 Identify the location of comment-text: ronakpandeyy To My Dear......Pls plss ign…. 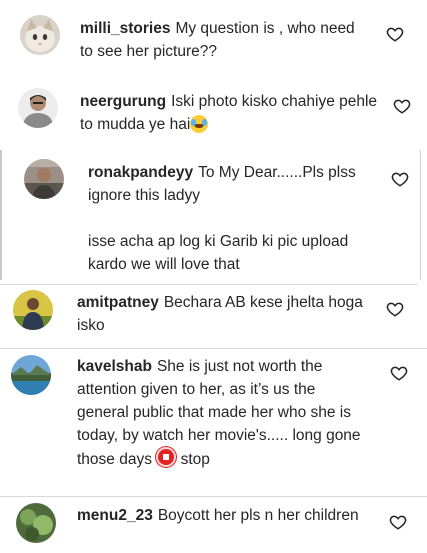
(238, 184).